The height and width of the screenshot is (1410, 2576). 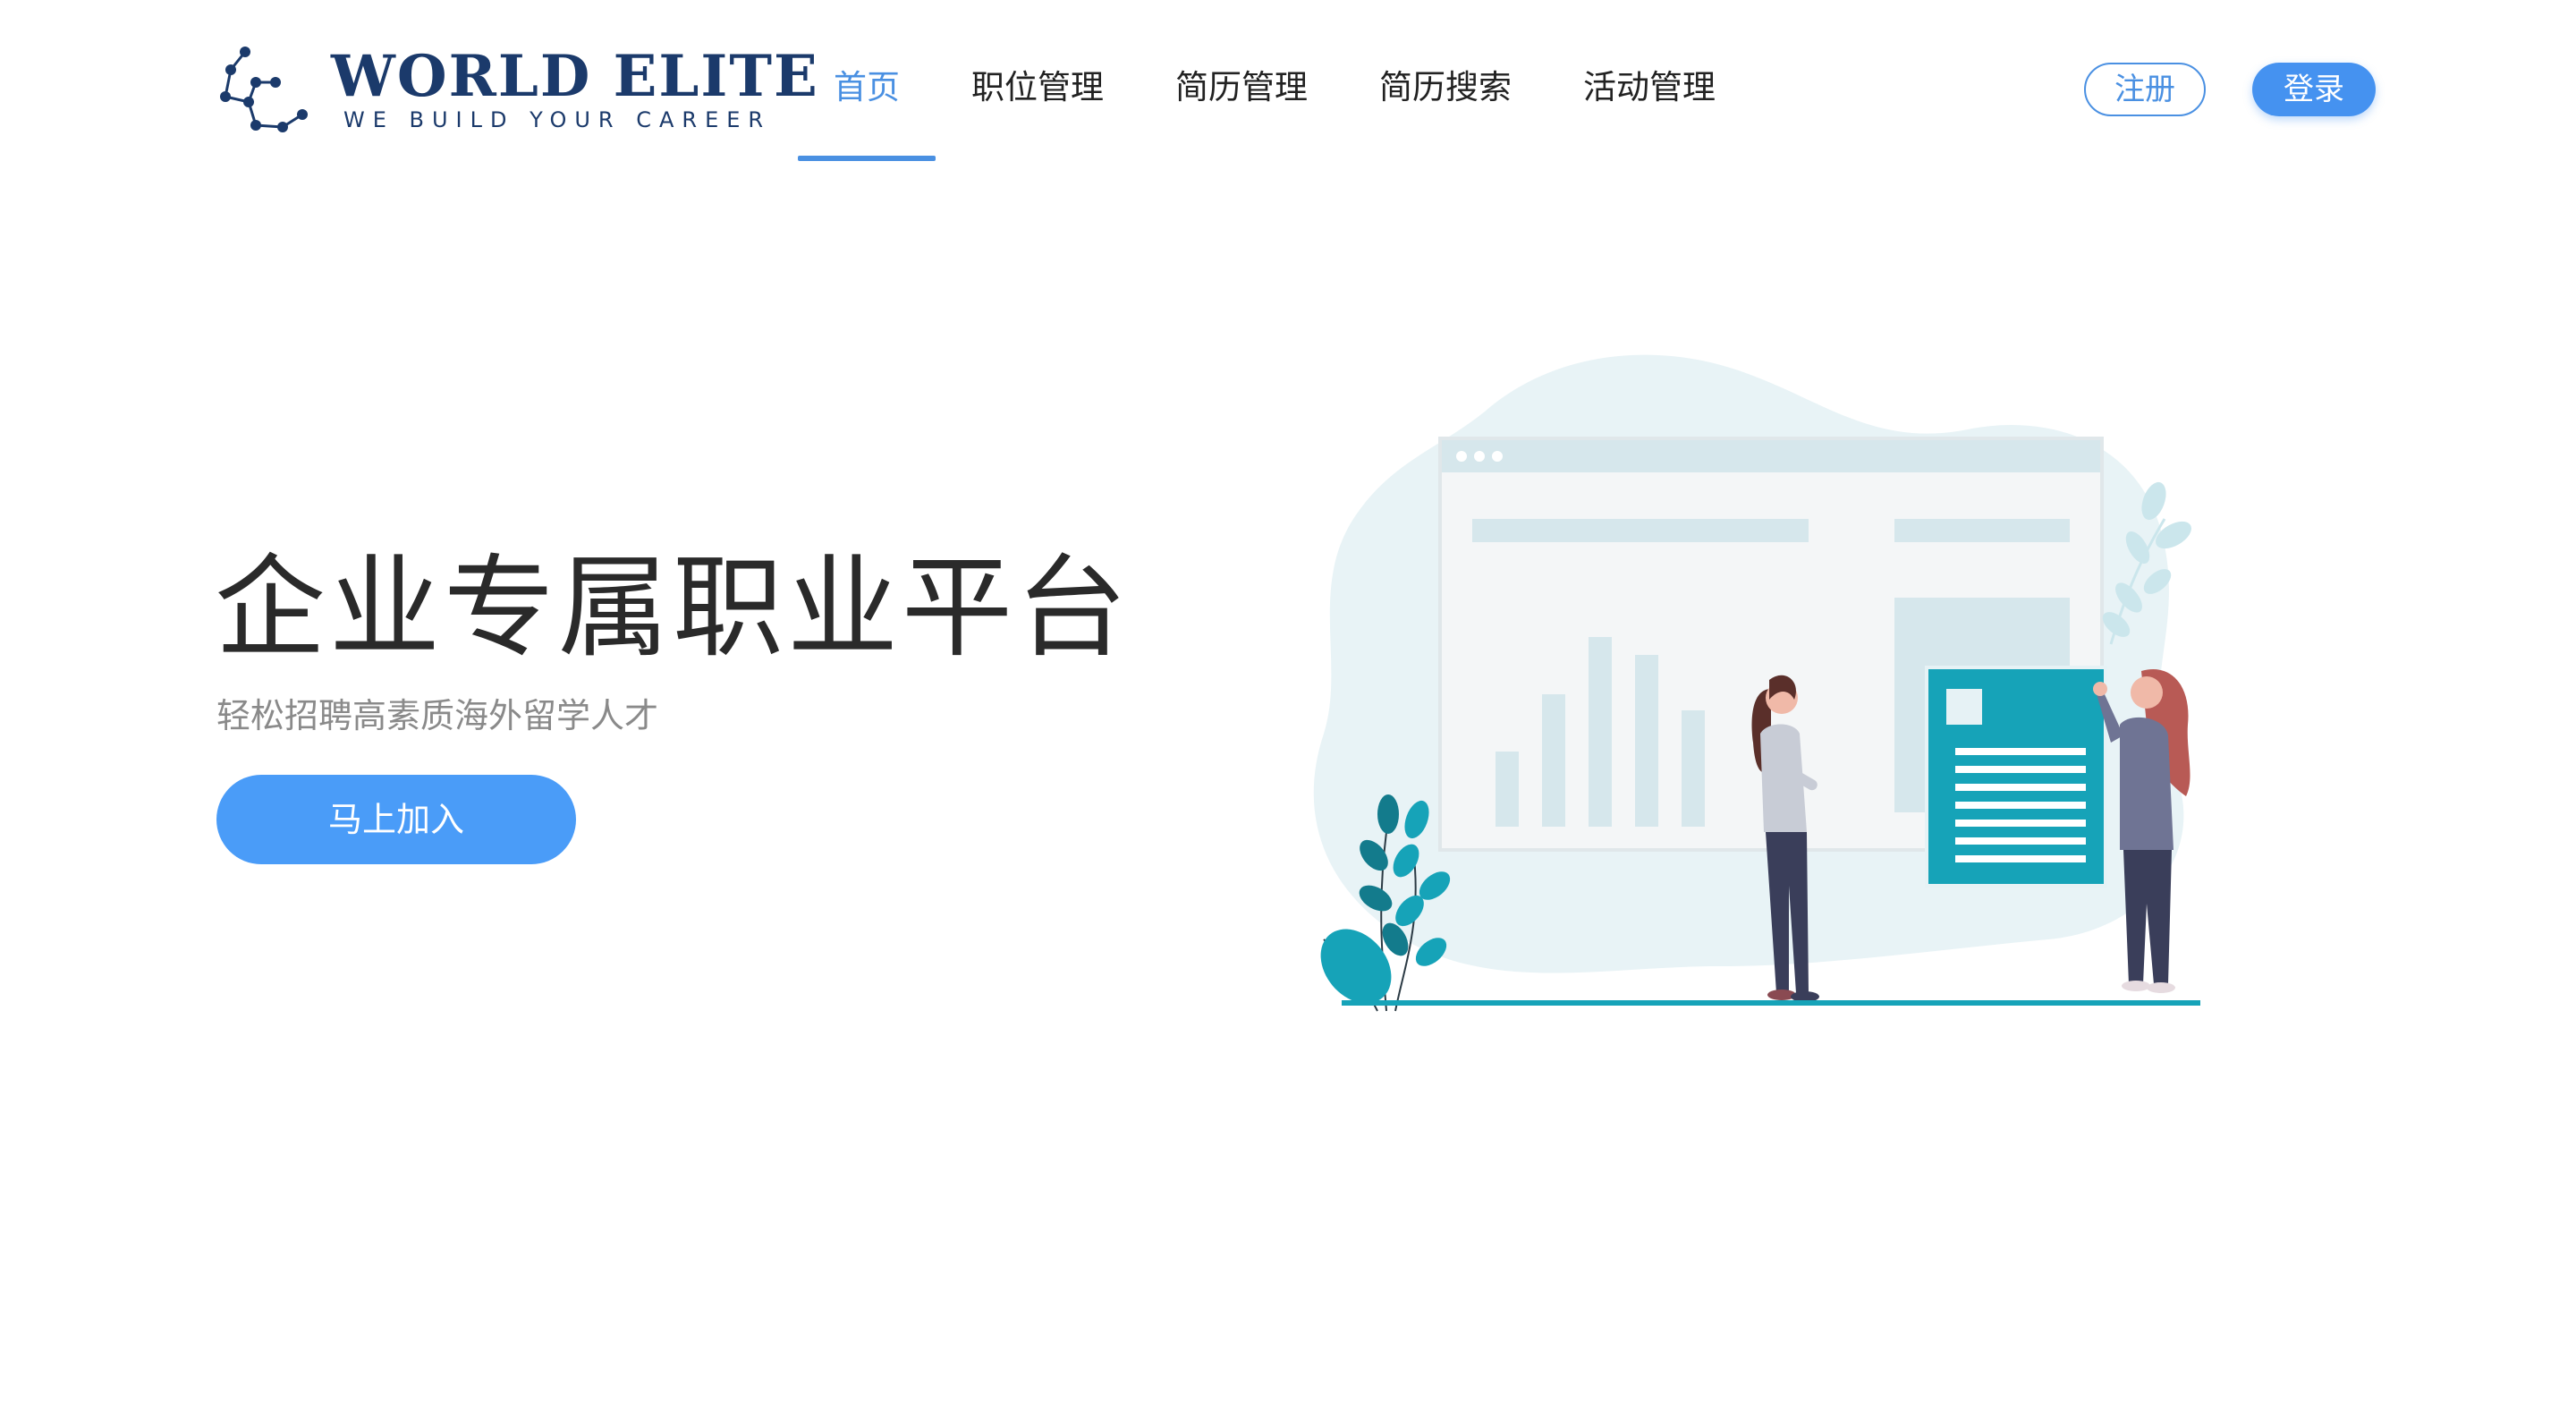 I want to click on hero-title: 企业专属职业平台, so click(x=673, y=609).